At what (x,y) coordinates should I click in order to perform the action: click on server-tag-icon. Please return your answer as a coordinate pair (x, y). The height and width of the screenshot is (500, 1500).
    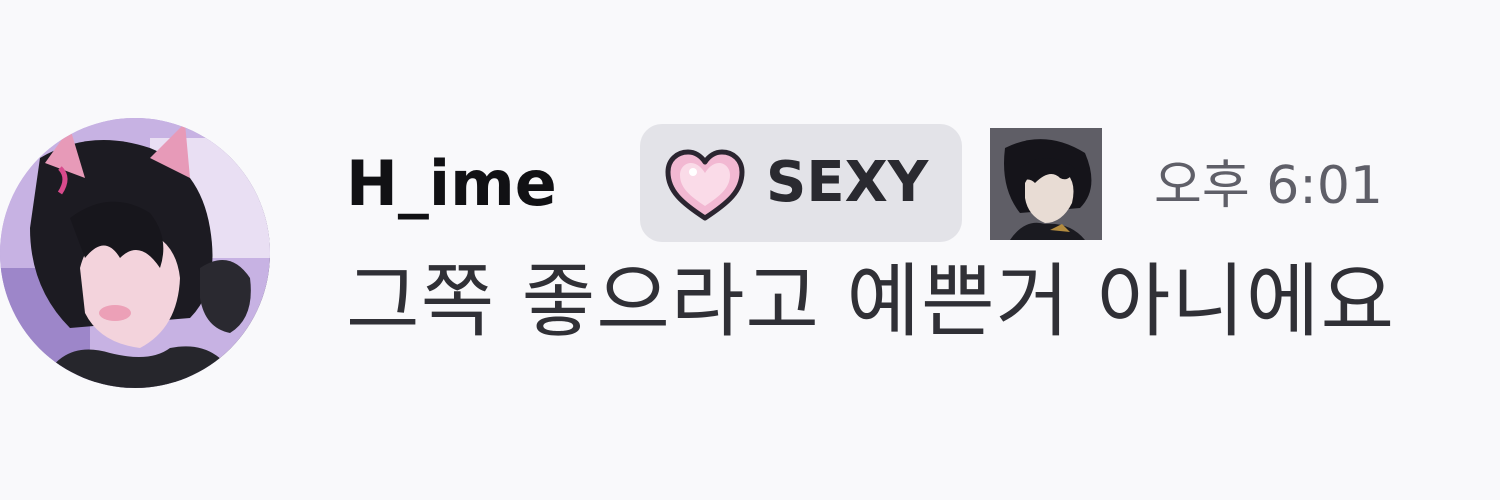
    Looking at the image, I should click on (1046, 184).